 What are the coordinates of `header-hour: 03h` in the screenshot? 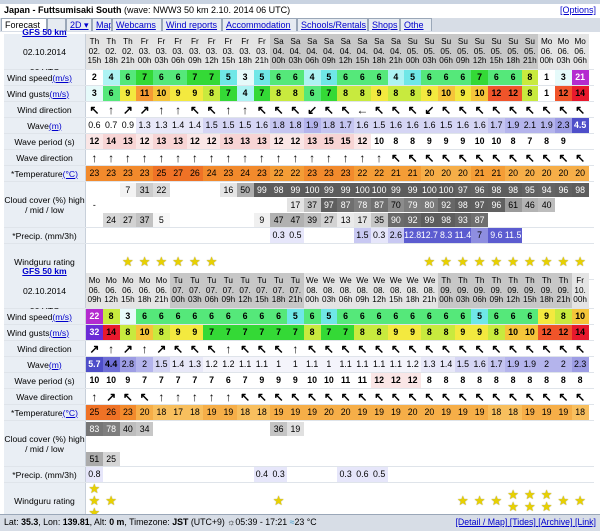 It's located at (161, 61).